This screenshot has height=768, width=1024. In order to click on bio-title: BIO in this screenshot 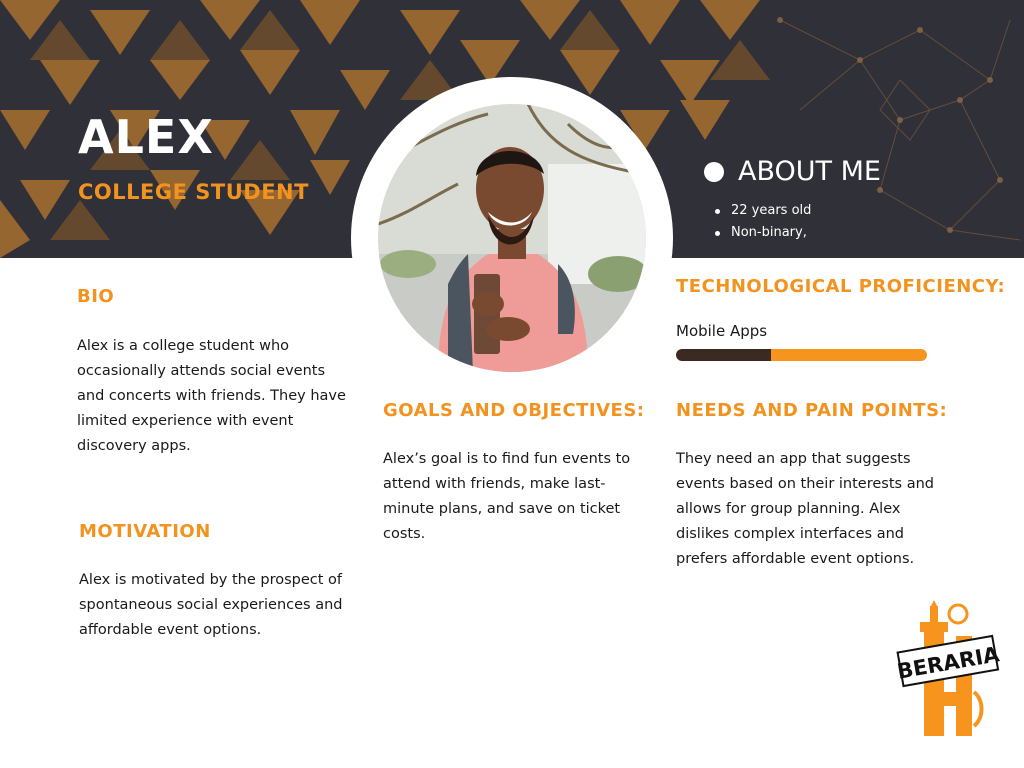, I will do `click(96, 296)`.